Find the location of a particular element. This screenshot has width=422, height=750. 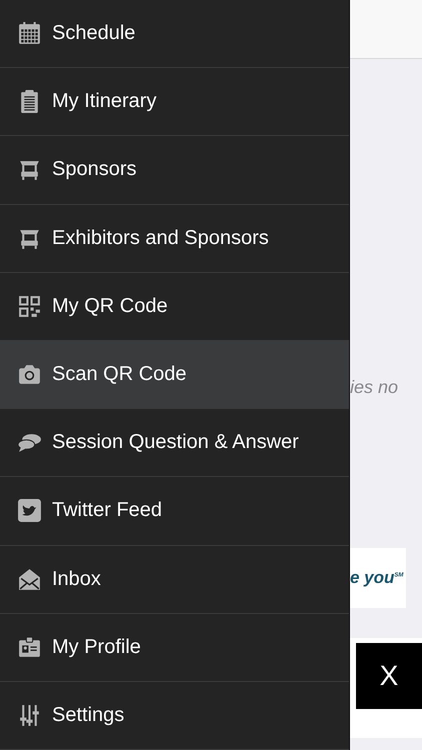

menu-item: Exhibitors and Sponsors is located at coordinates (174, 238).